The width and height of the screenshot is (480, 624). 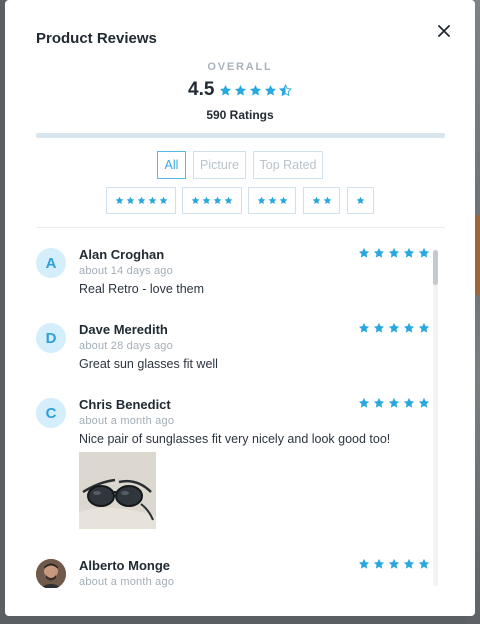 What do you see at coordinates (125, 404) in the screenshot?
I see `reviewer-name: Chris Benedict` at bounding box center [125, 404].